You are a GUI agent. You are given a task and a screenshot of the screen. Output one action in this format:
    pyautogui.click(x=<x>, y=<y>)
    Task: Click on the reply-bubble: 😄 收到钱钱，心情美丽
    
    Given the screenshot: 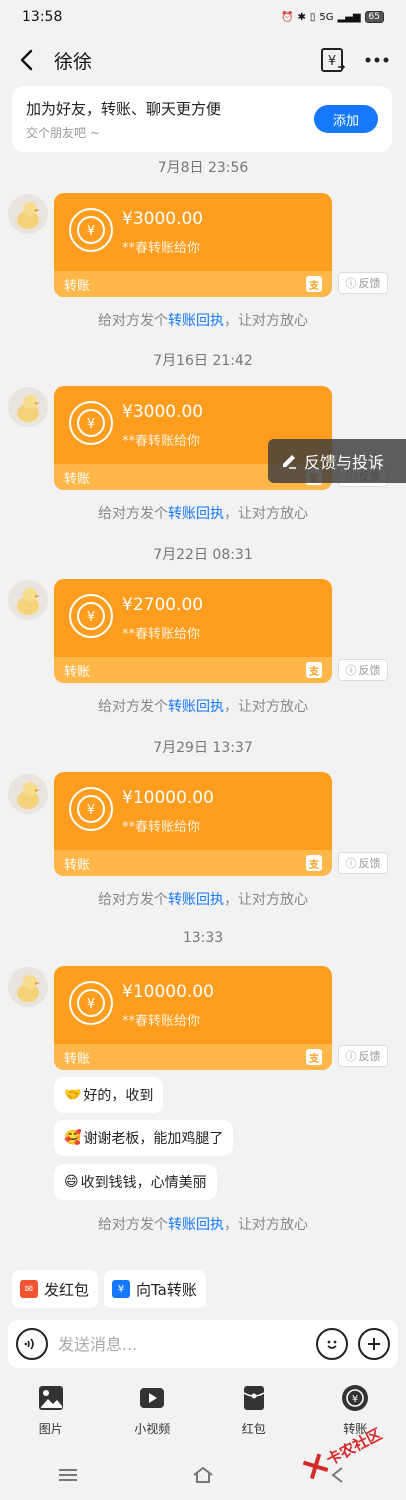 What is the action you would take?
    pyautogui.click(x=135, y=1182)
    